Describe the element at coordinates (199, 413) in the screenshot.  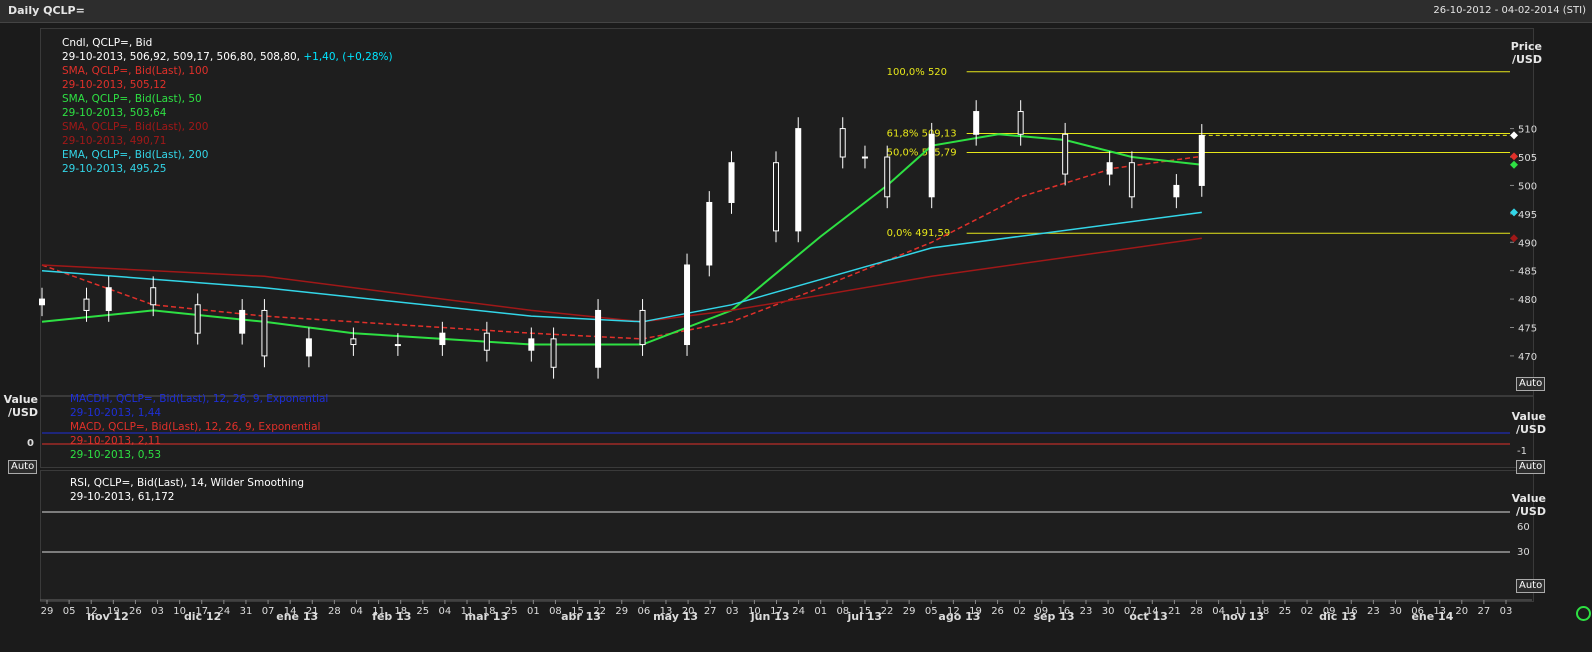
I see `macd-legend-line-1: 29-10-2013, 1,44` at that location.